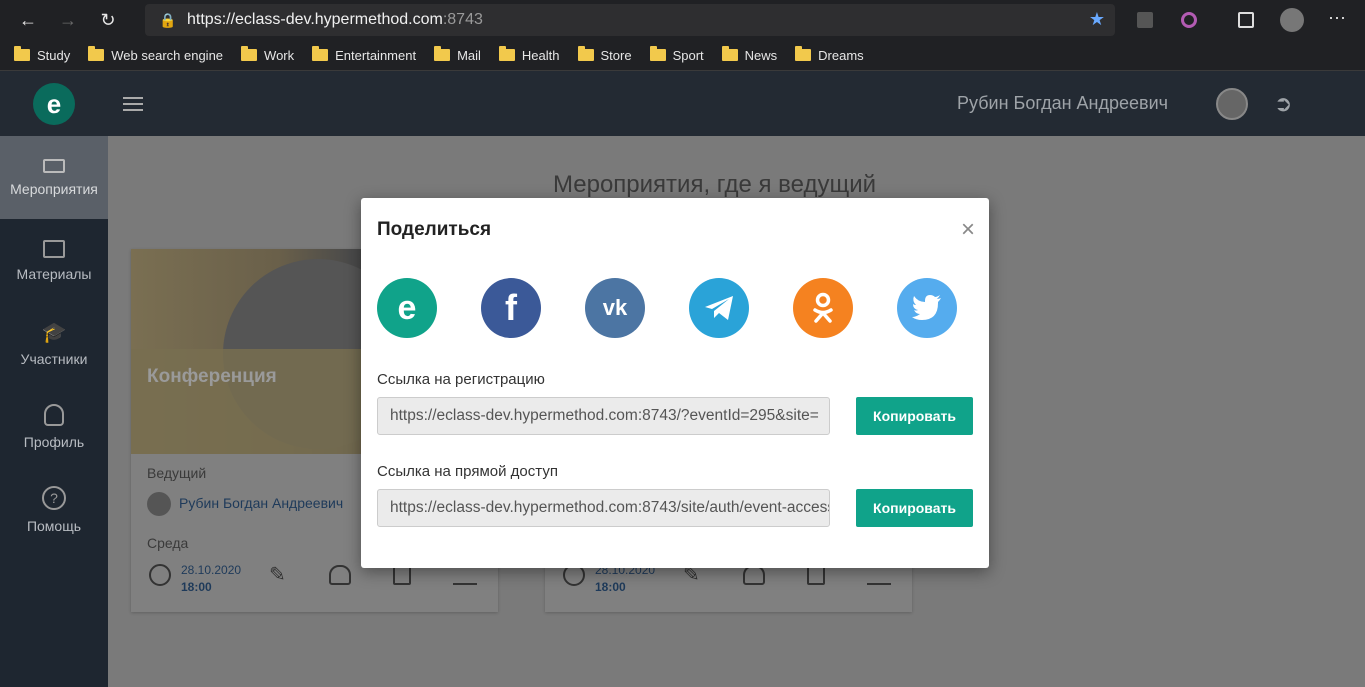  What do you see at coordinates (457, 54) in the screenshot?
I see `bookmark-mail: Mail` at bounding box center [457, 54].